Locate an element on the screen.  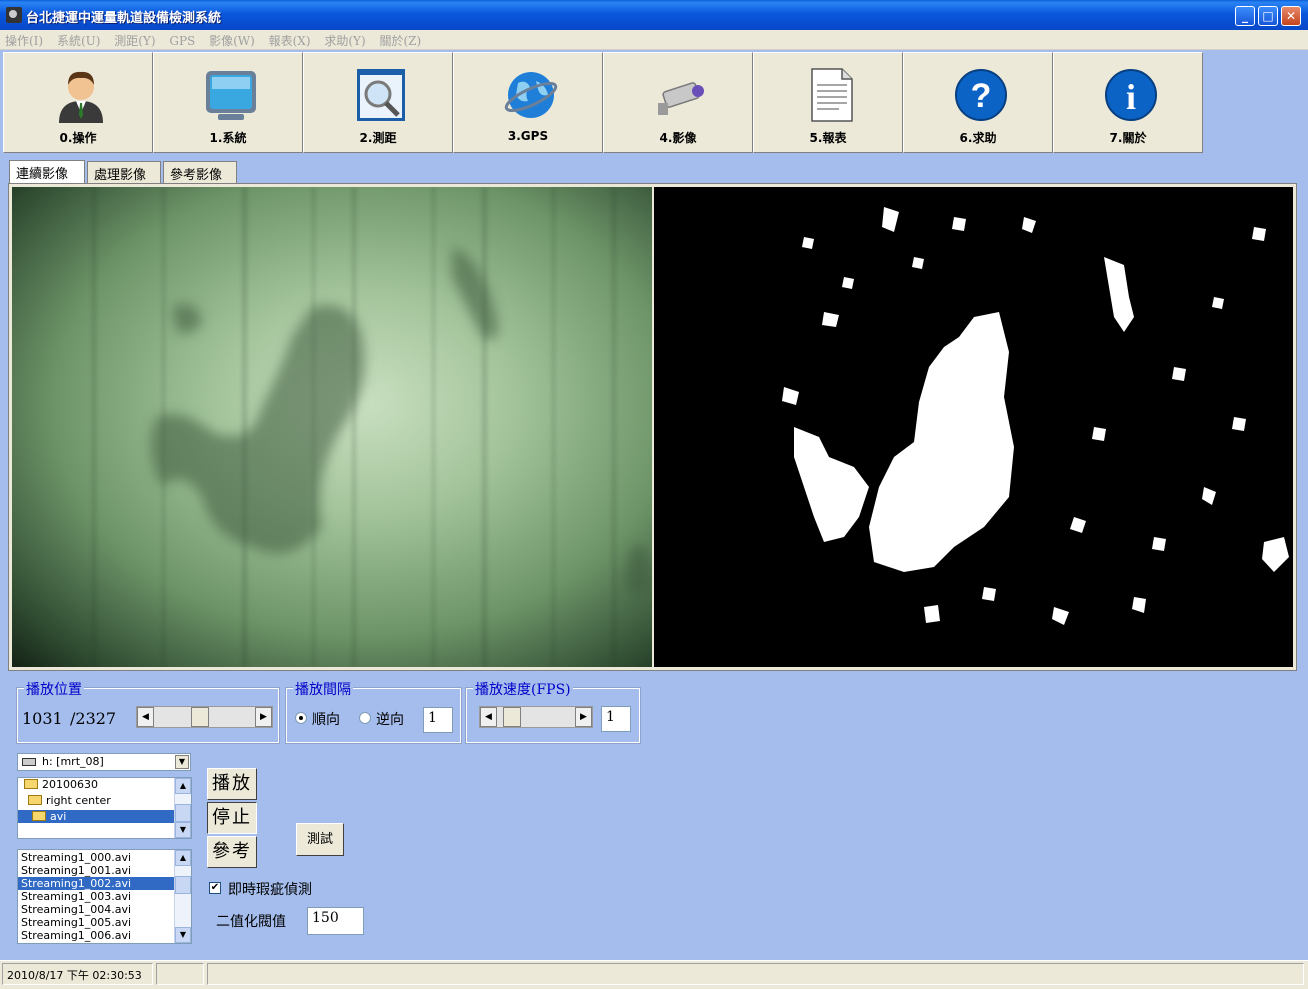
camera-icon is located at coordinates (681, 98).